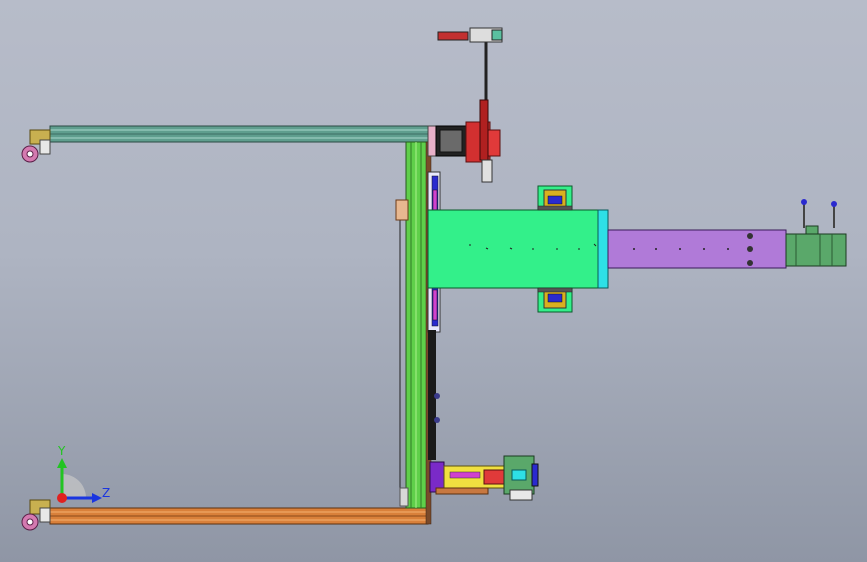  What do you see at coordinates (513, 249) in the screenshot?
I see `central-carriage-block` at bounding box center [513, 249].